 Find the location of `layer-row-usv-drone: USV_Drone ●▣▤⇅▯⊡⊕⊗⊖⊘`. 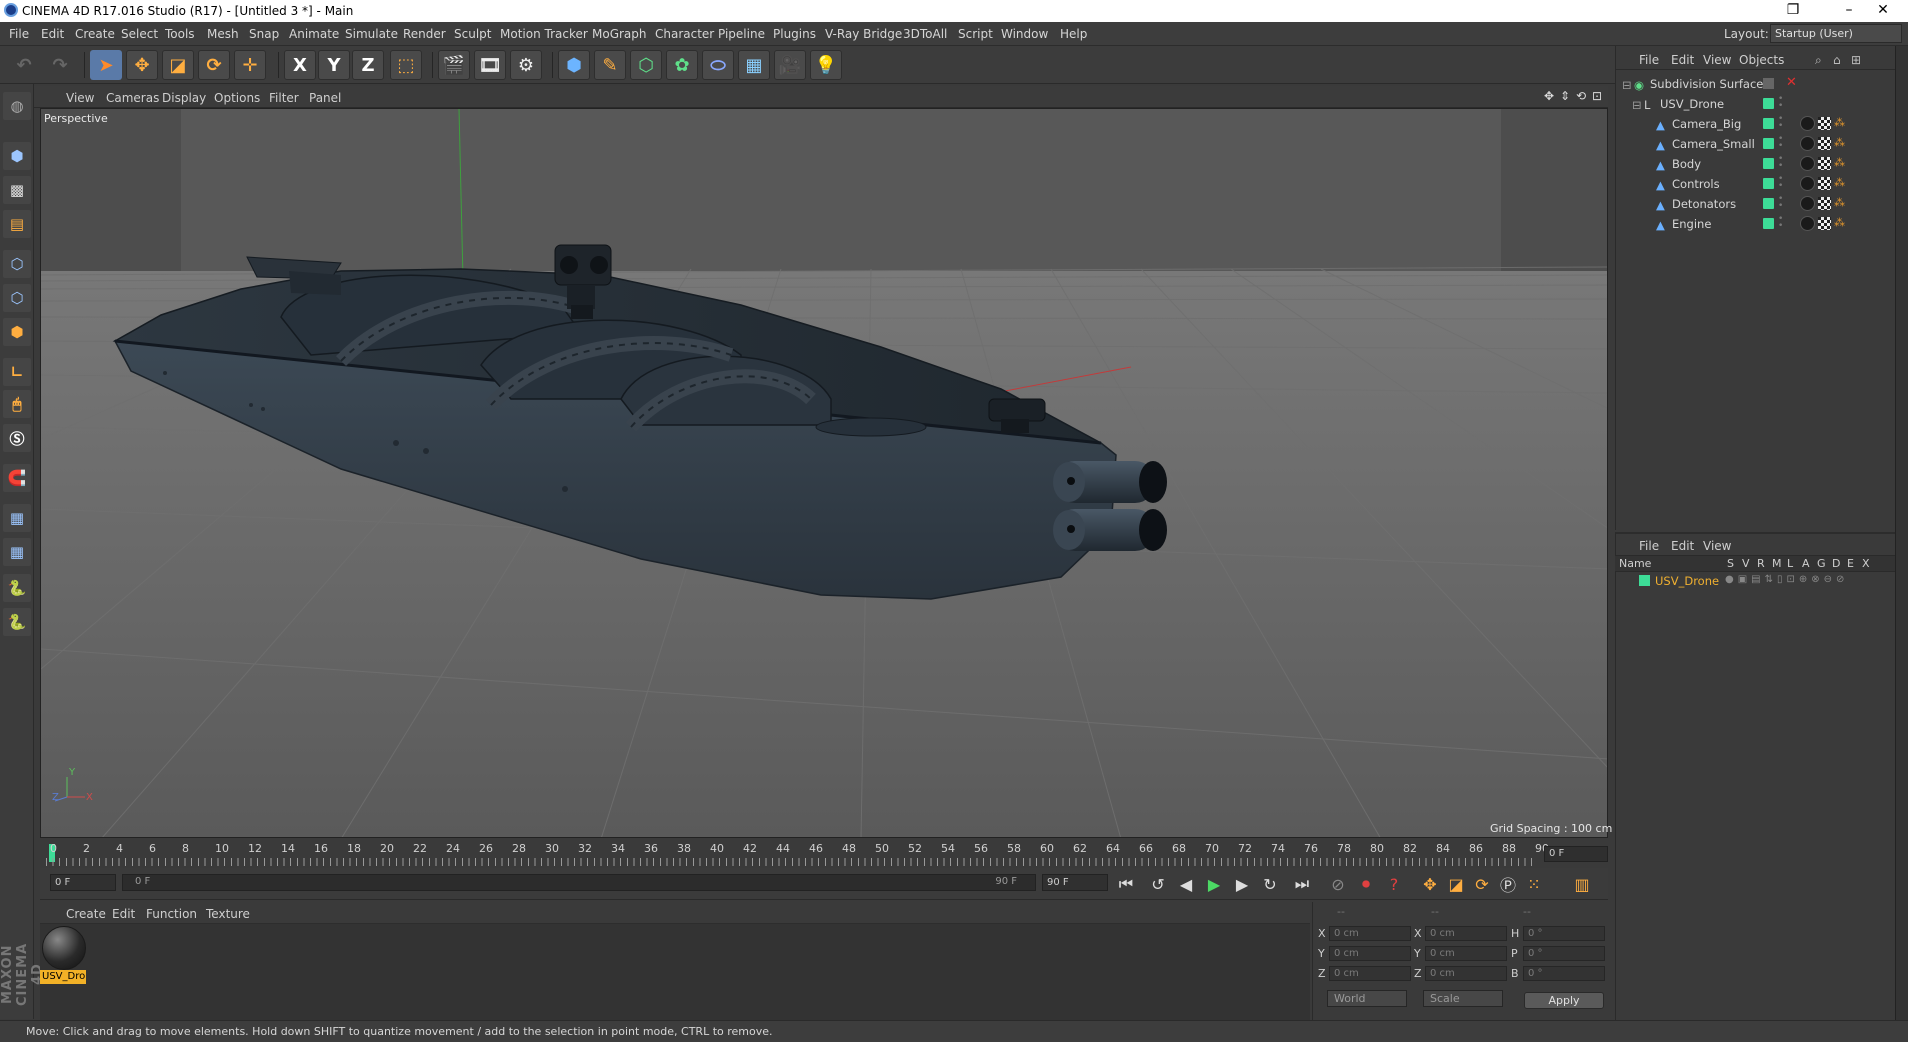

layer-row-usv-drone: USV_Drone ●▣▤⇅▯⊡⊕⊗⊖⊘ is located at coordinates (1755, 581).